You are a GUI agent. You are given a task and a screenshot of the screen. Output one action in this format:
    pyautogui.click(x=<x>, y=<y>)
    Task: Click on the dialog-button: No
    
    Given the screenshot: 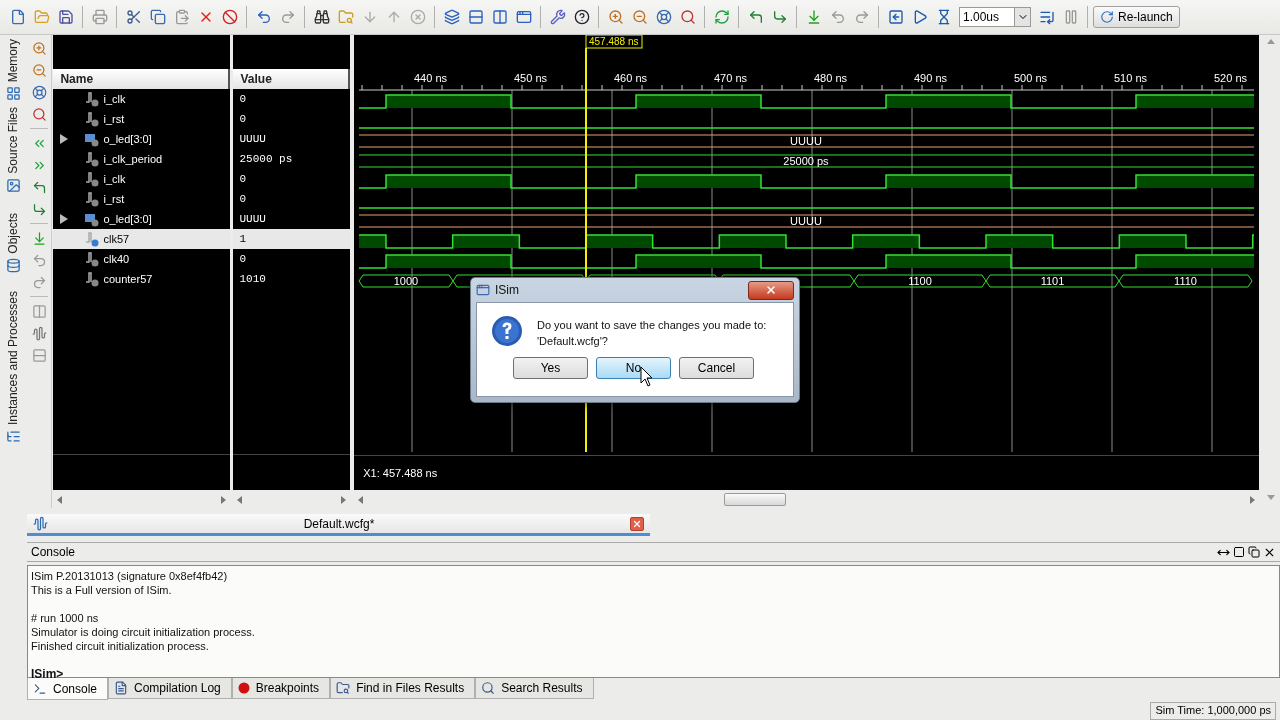 What is the action you would take?
    pyautogui.click(x=633, y=368)
    